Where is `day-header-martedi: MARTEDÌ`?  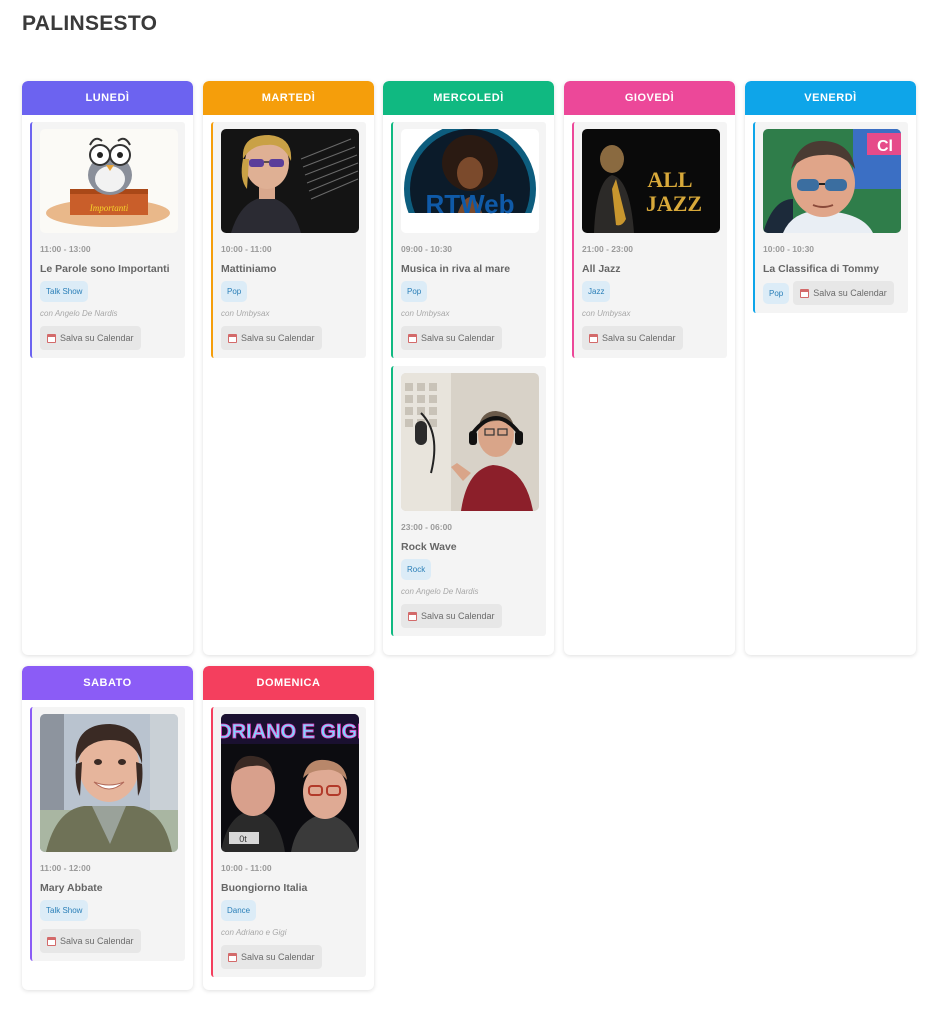
day-header-martedi: MARTEDÌ is located at coordinates (288, 98).